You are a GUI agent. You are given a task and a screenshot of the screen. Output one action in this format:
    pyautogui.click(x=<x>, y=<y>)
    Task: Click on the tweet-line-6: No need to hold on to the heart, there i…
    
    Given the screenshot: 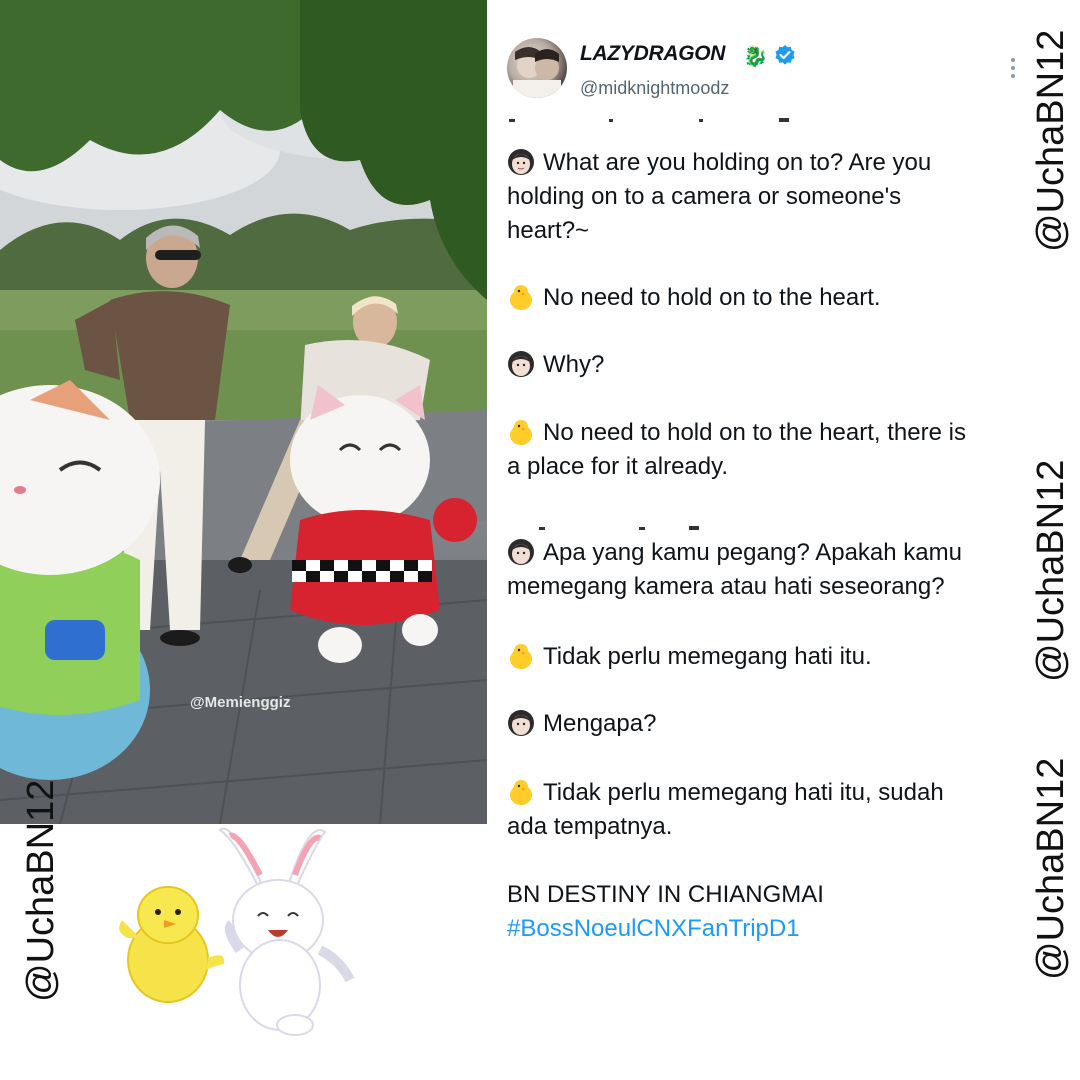 What is the action you would take?
    pyautogui.click(x=787, y=433)
    